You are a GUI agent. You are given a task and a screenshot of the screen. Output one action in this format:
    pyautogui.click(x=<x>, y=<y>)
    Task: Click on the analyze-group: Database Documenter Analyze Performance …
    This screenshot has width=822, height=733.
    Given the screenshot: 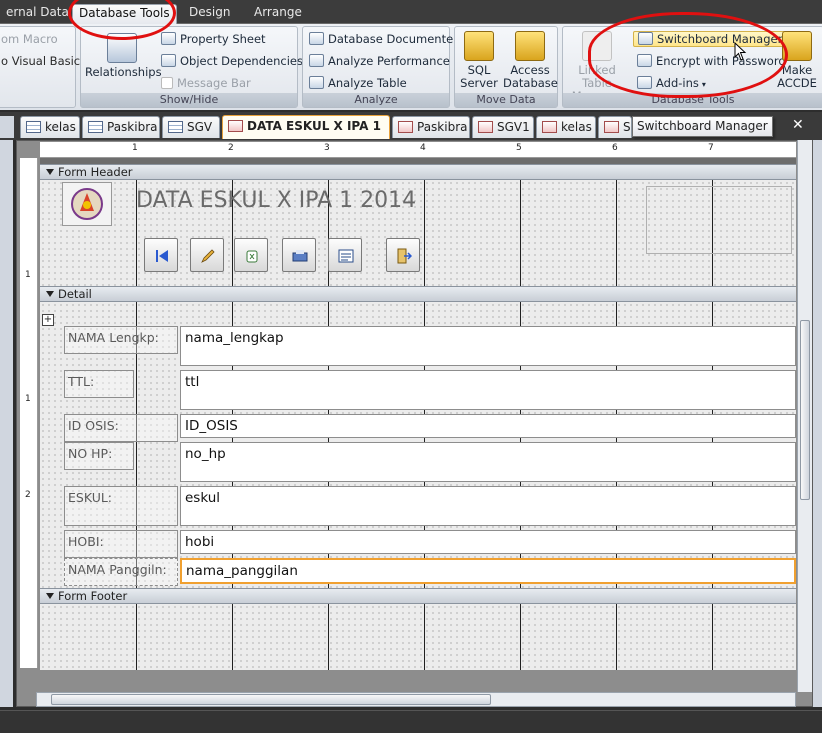 What is the action you would take?
    pyautogui.click(x=380, y=67)
    